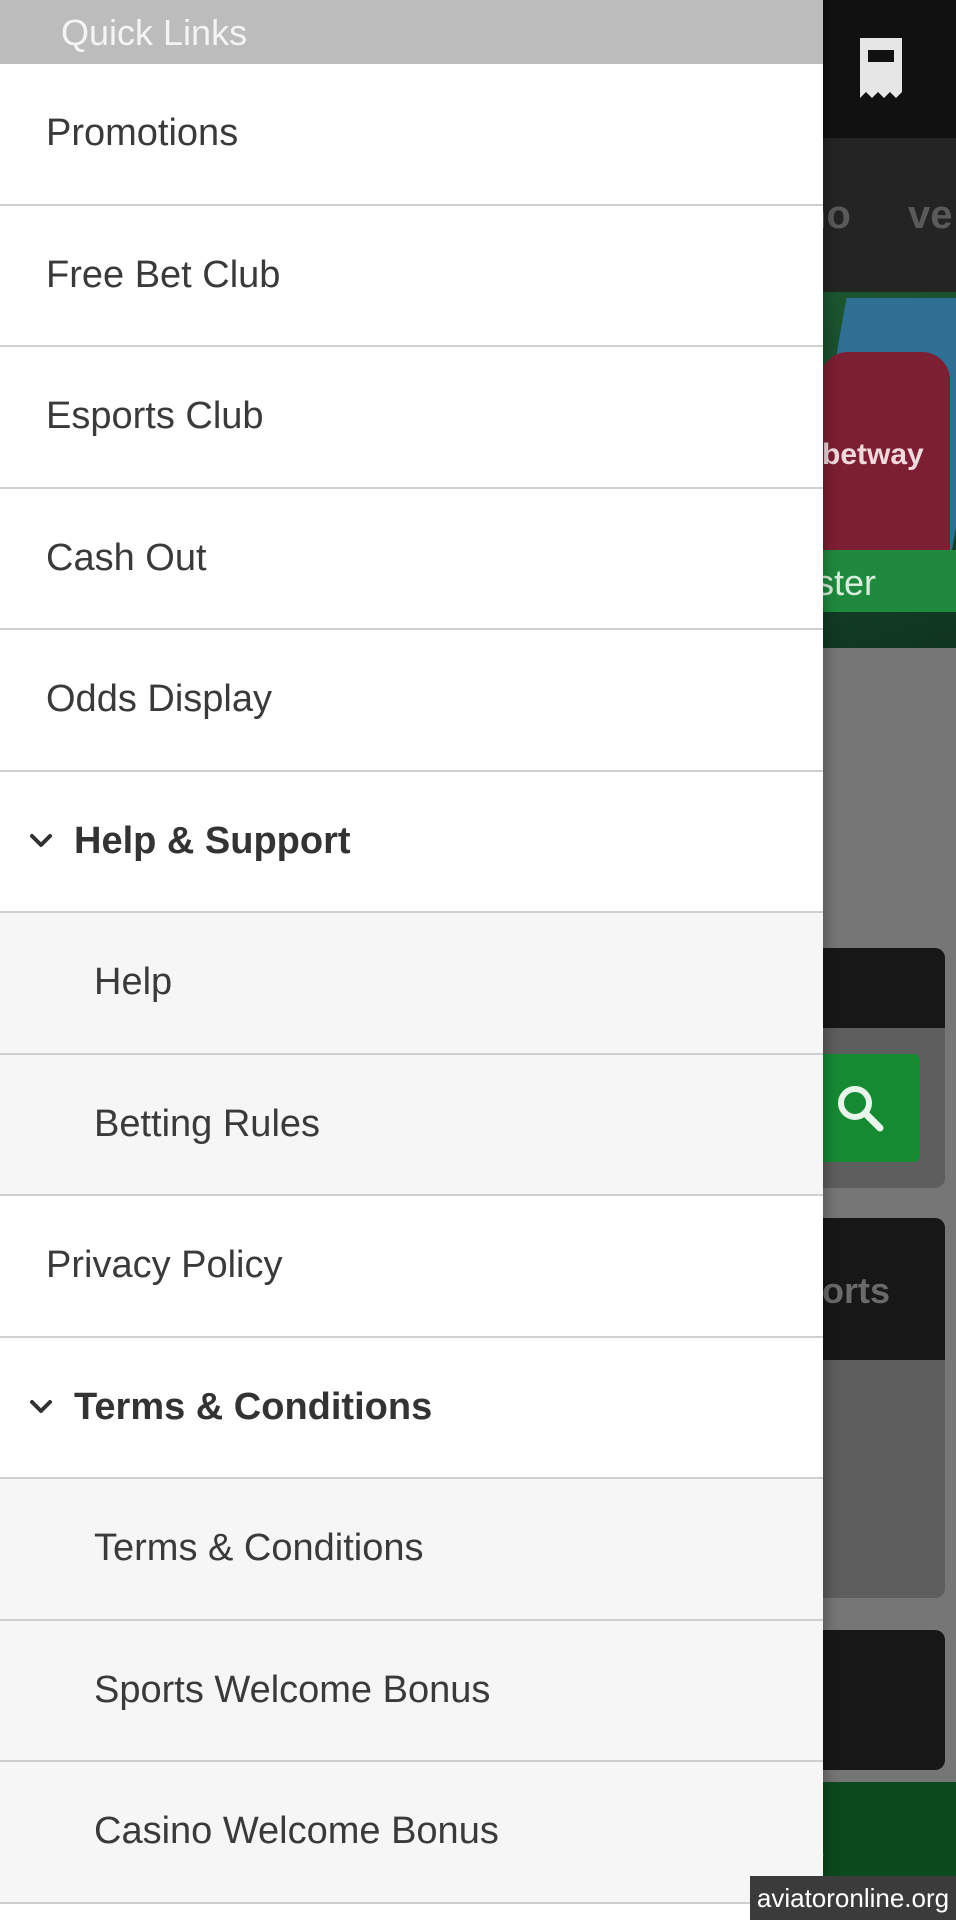 The height and width of the screenshot is (1920, 956). What do you see at coordinates (411, 842) in the screenshot?
I see `menu-group-help-support: Help & Support` at bounding box center [411, 842].